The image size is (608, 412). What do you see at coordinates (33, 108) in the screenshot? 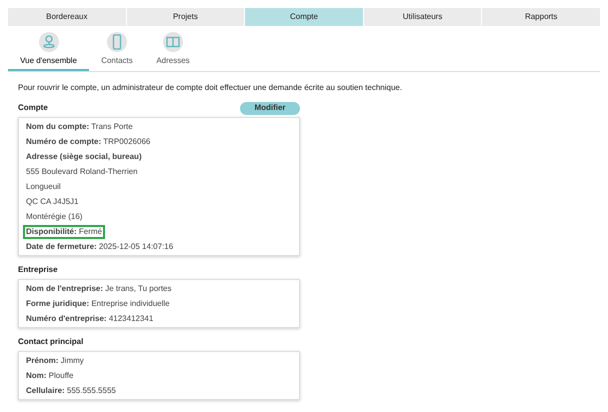
I see `section-heading: Compte` at bounding box center [33, 108].